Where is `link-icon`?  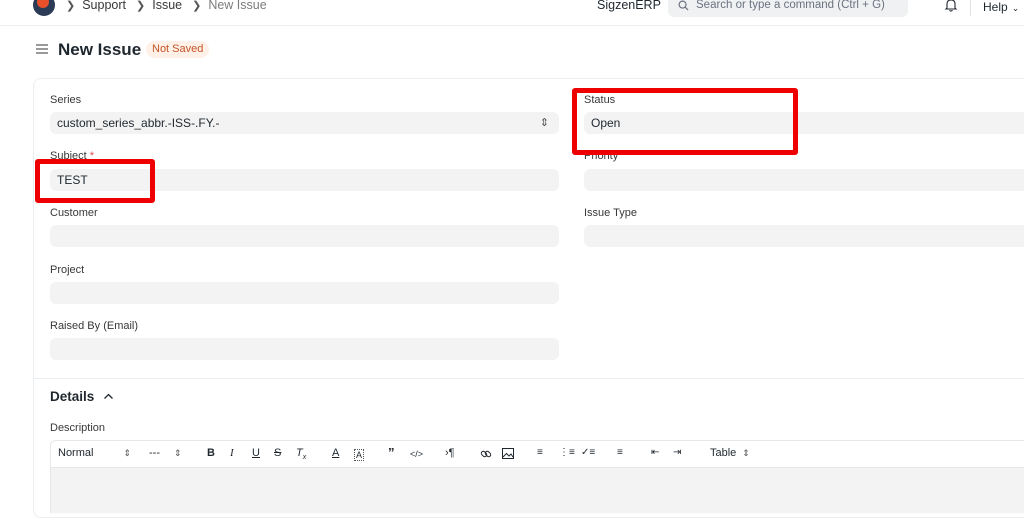
link-icon is located at coordinates (486, 454).